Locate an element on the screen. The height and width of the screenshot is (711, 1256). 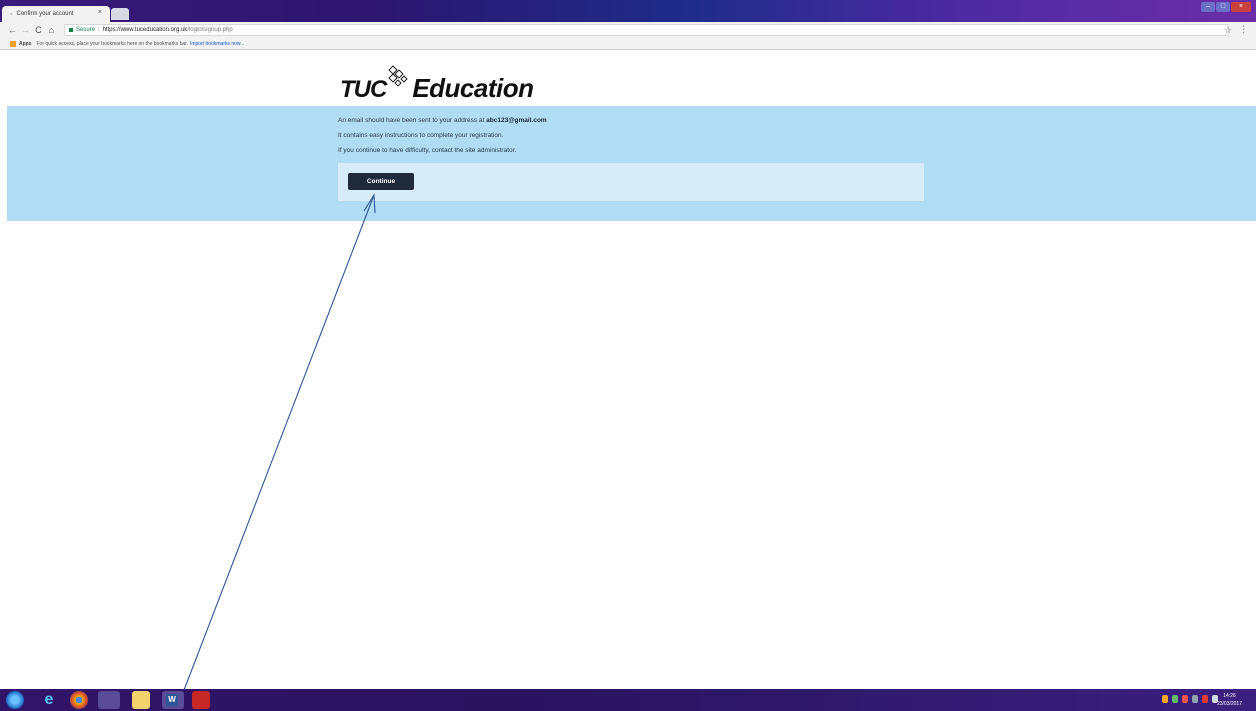
chrome-icon is located at coordinates (79, 700).